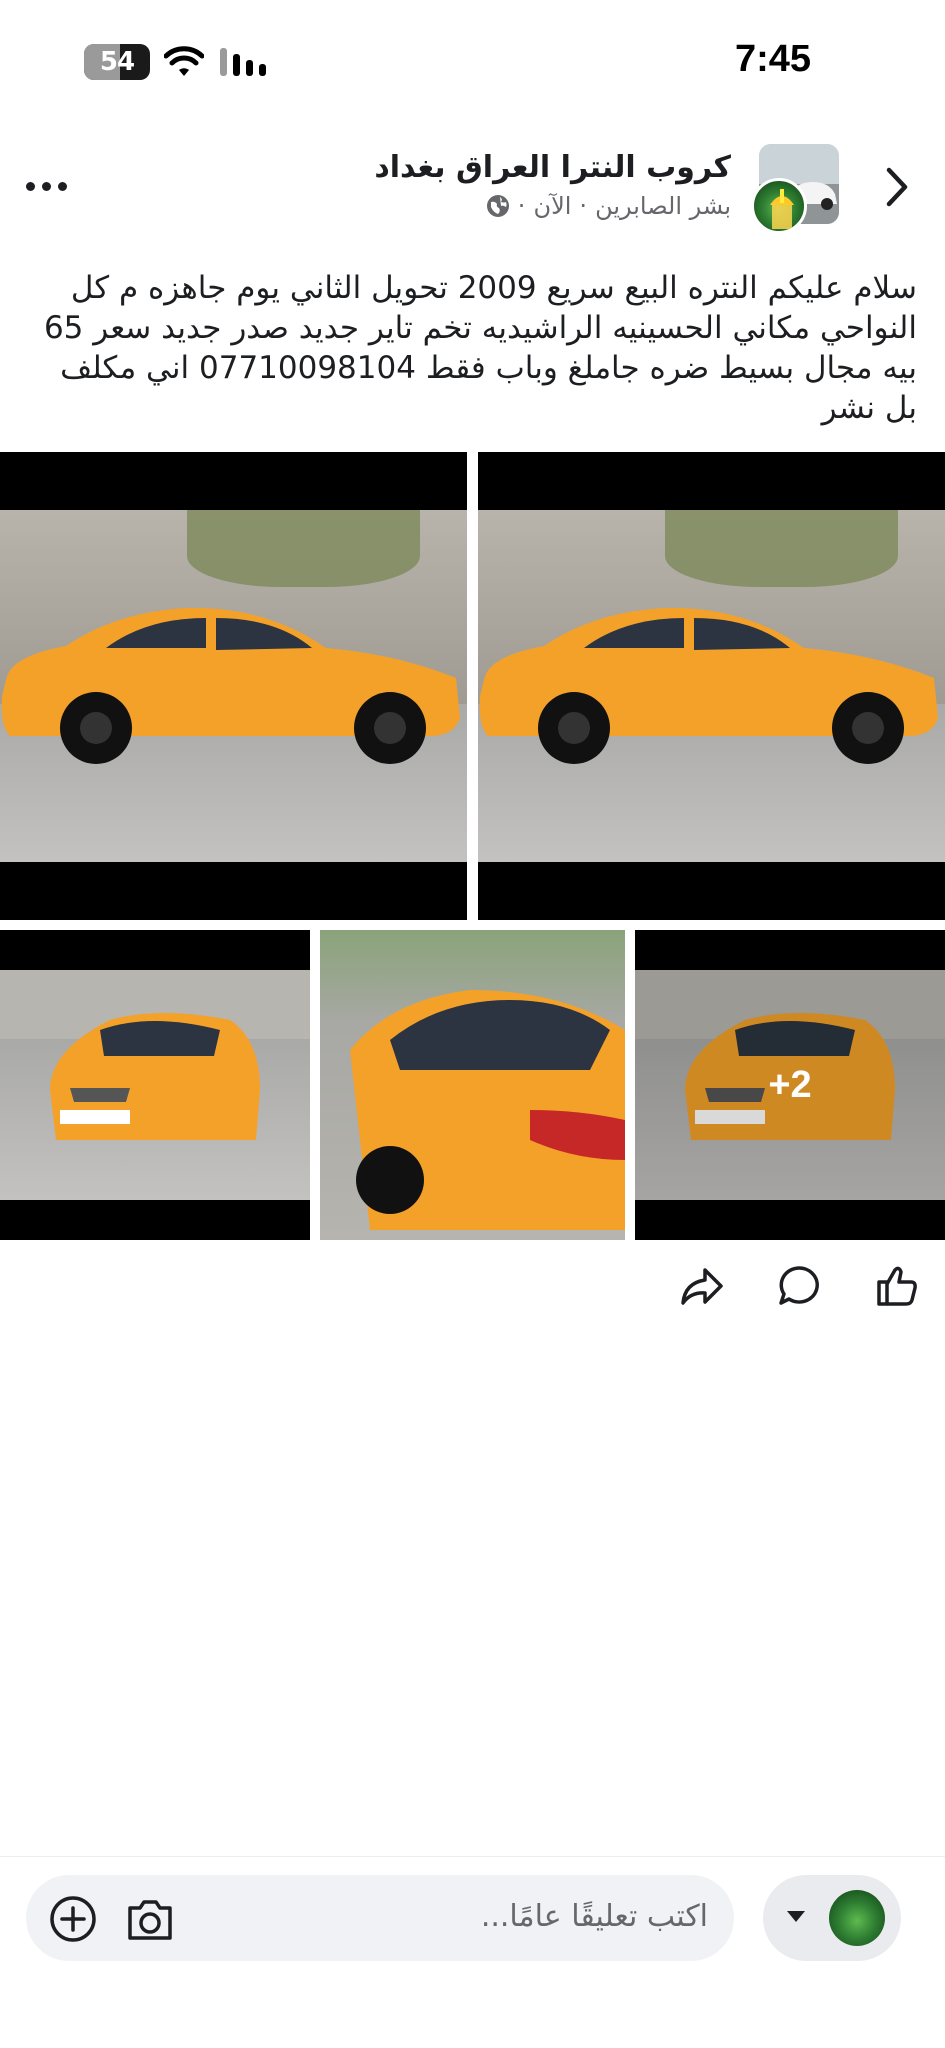  I want to click on post-photo-5: +2, so click(790, 1085).